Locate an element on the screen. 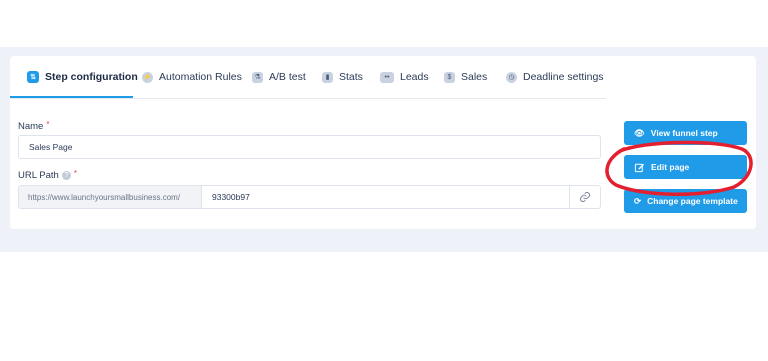 The image size is (768, 361). tab-label: A/B test is located at coordinates (287, 77).